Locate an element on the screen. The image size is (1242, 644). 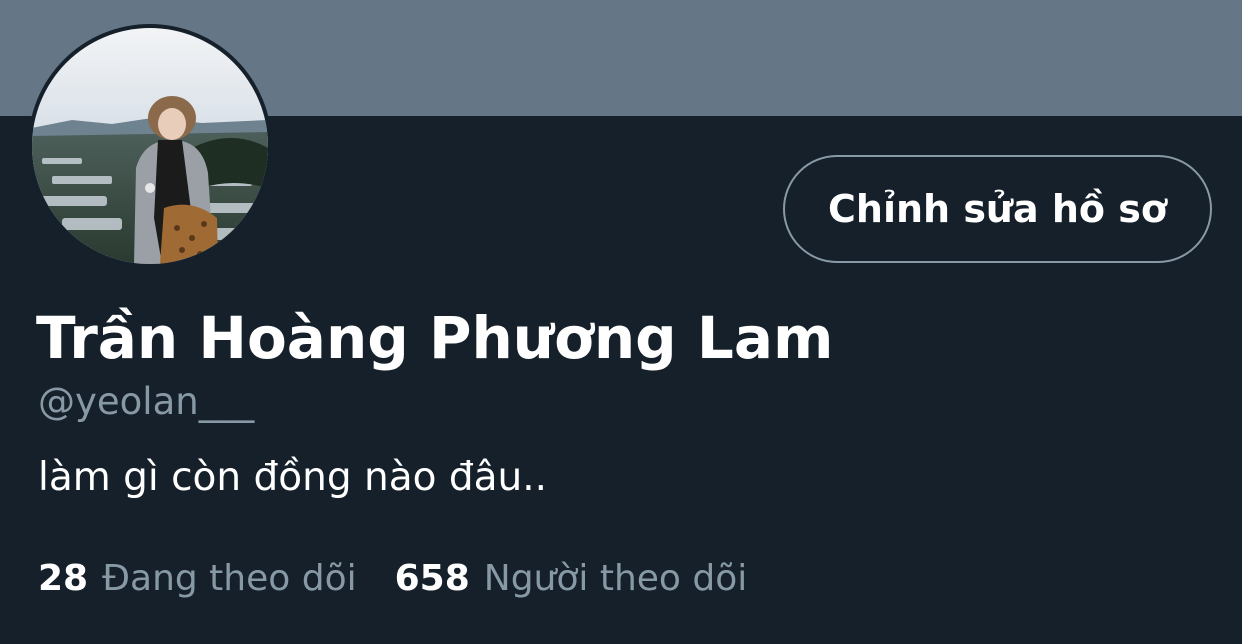
following-link: 28 Đang theo dõi is located at coordinates (197, 579).